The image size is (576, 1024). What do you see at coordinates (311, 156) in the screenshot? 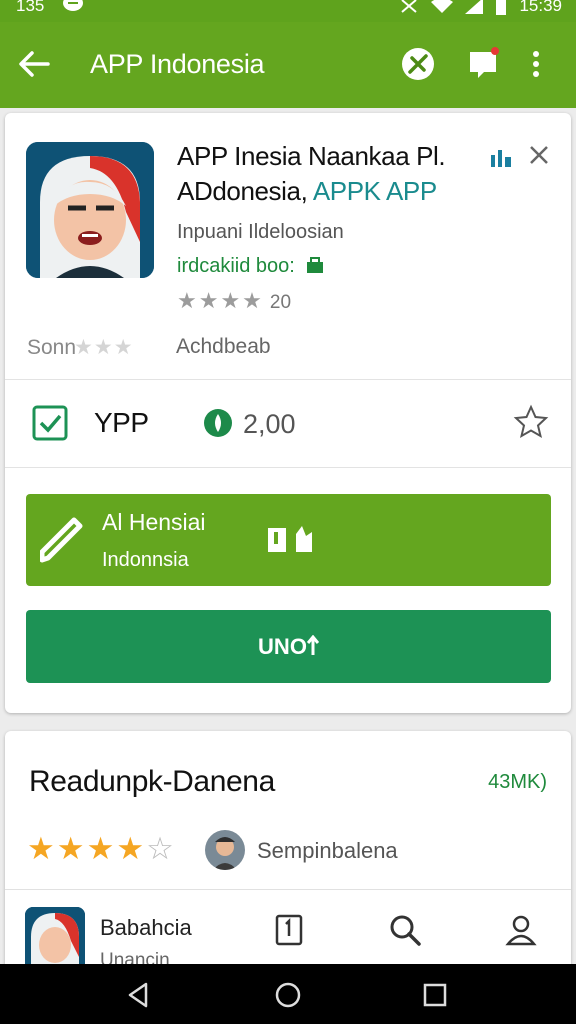
I see `app-title-line1: APP Inesia Naankaa Pl.` at bounding box center [311, 156].